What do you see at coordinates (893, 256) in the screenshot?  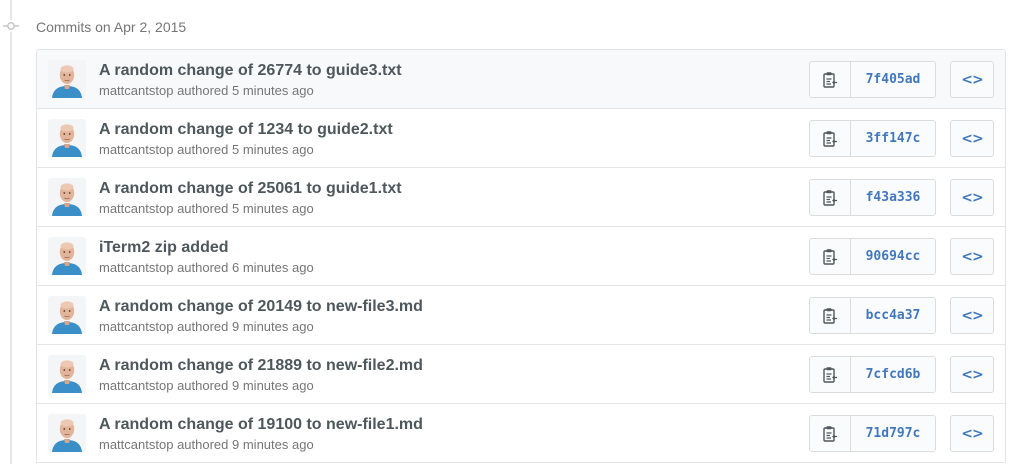 I see `commit-sha-link: 90694cc` at bounding box center [893, 256].